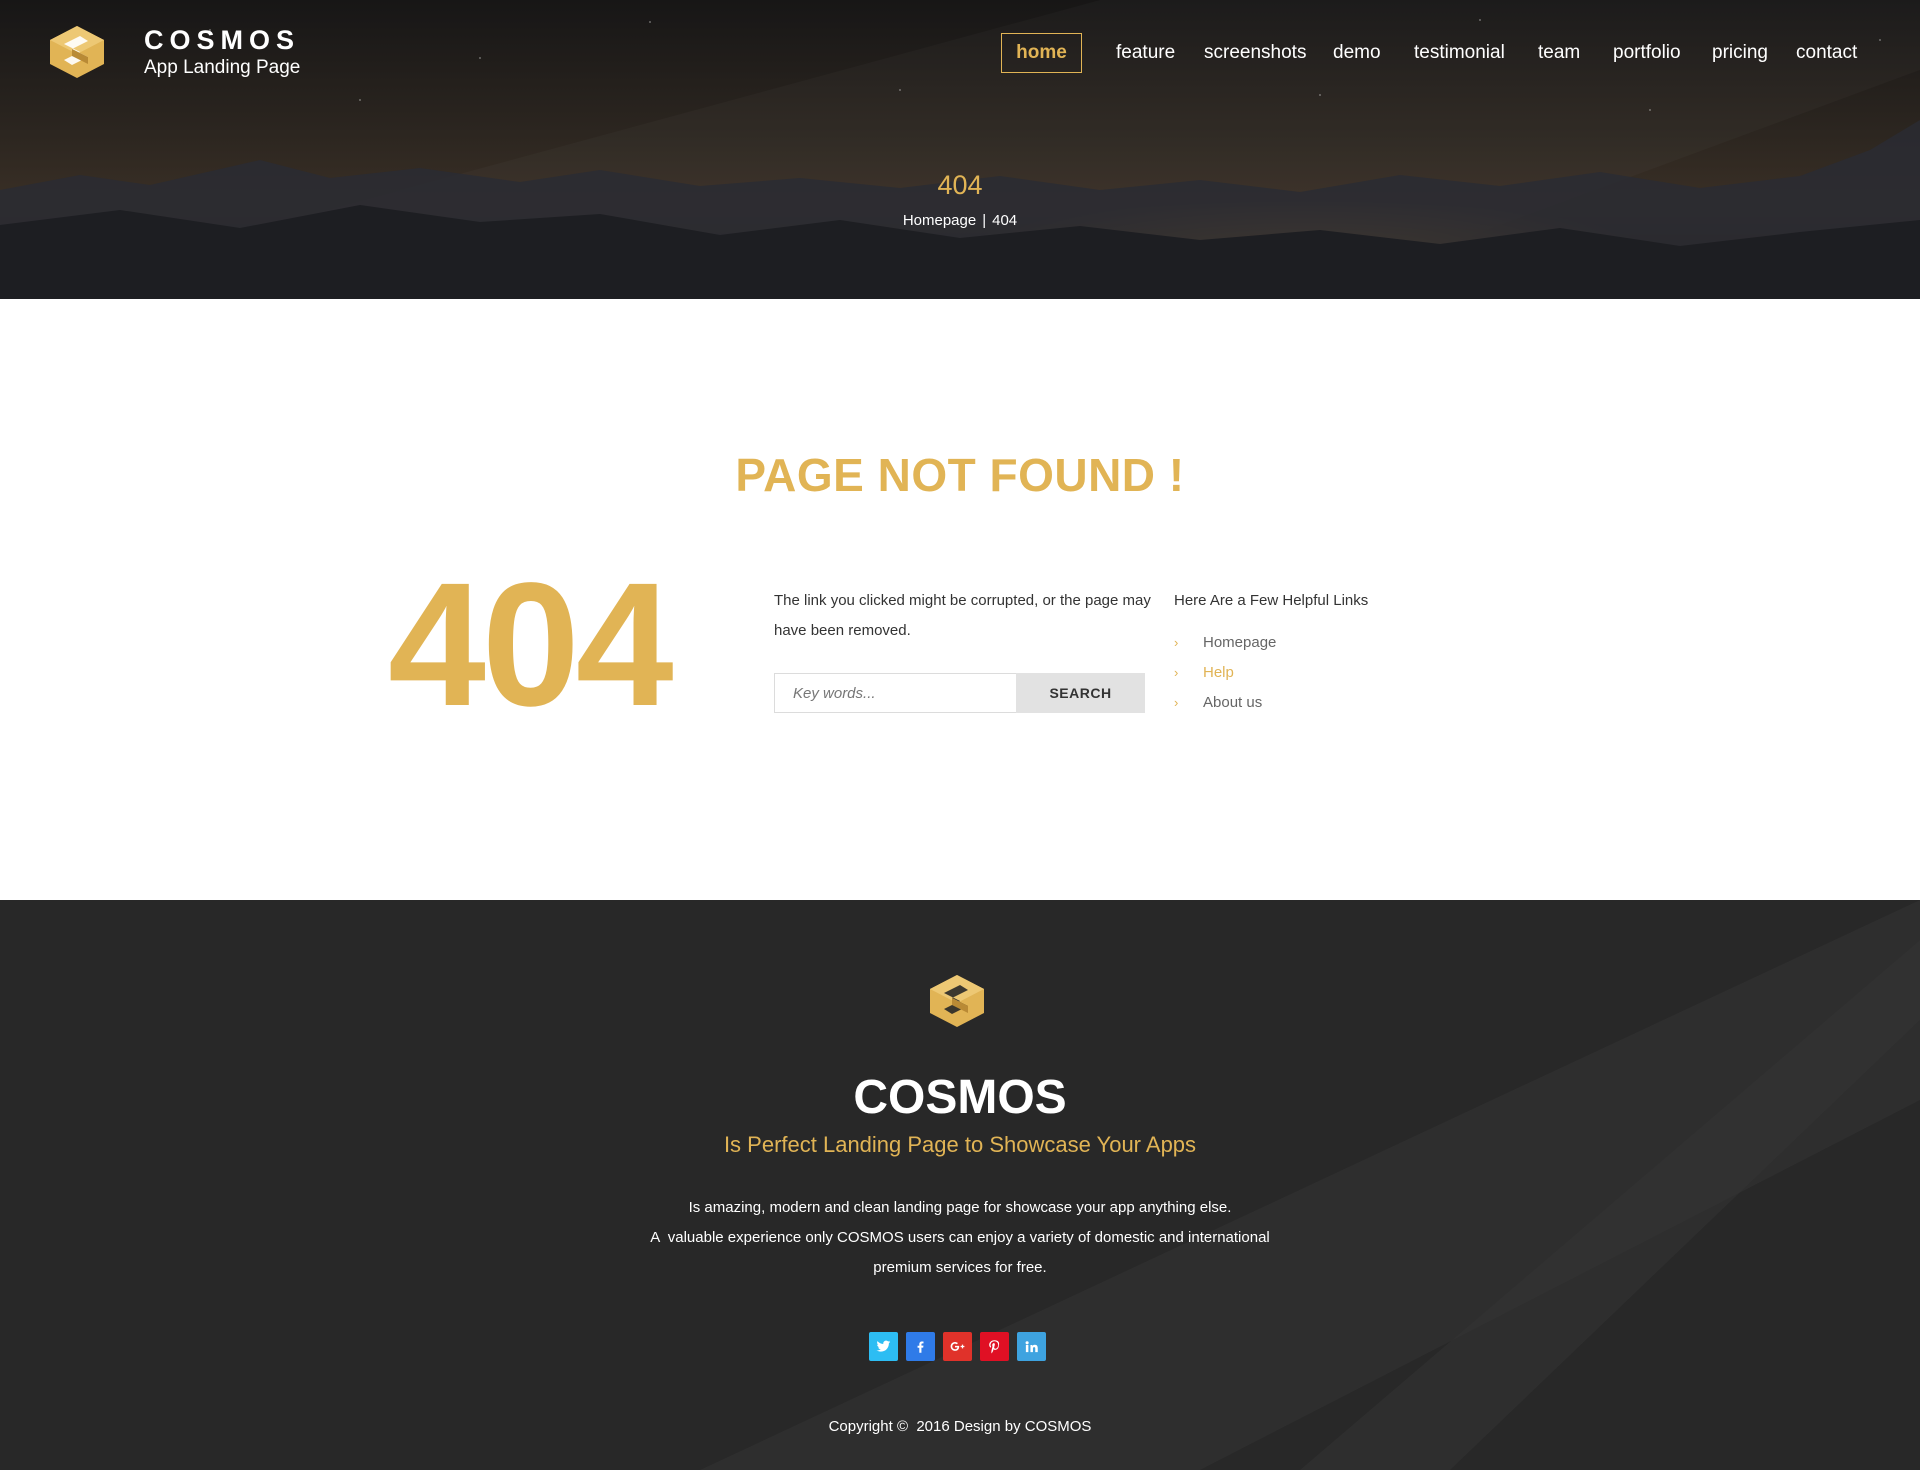  What do you see at coordinates (1304, 673) in the screenshot?
I see `list-item: › Help` at bounding box center [1304, 673].